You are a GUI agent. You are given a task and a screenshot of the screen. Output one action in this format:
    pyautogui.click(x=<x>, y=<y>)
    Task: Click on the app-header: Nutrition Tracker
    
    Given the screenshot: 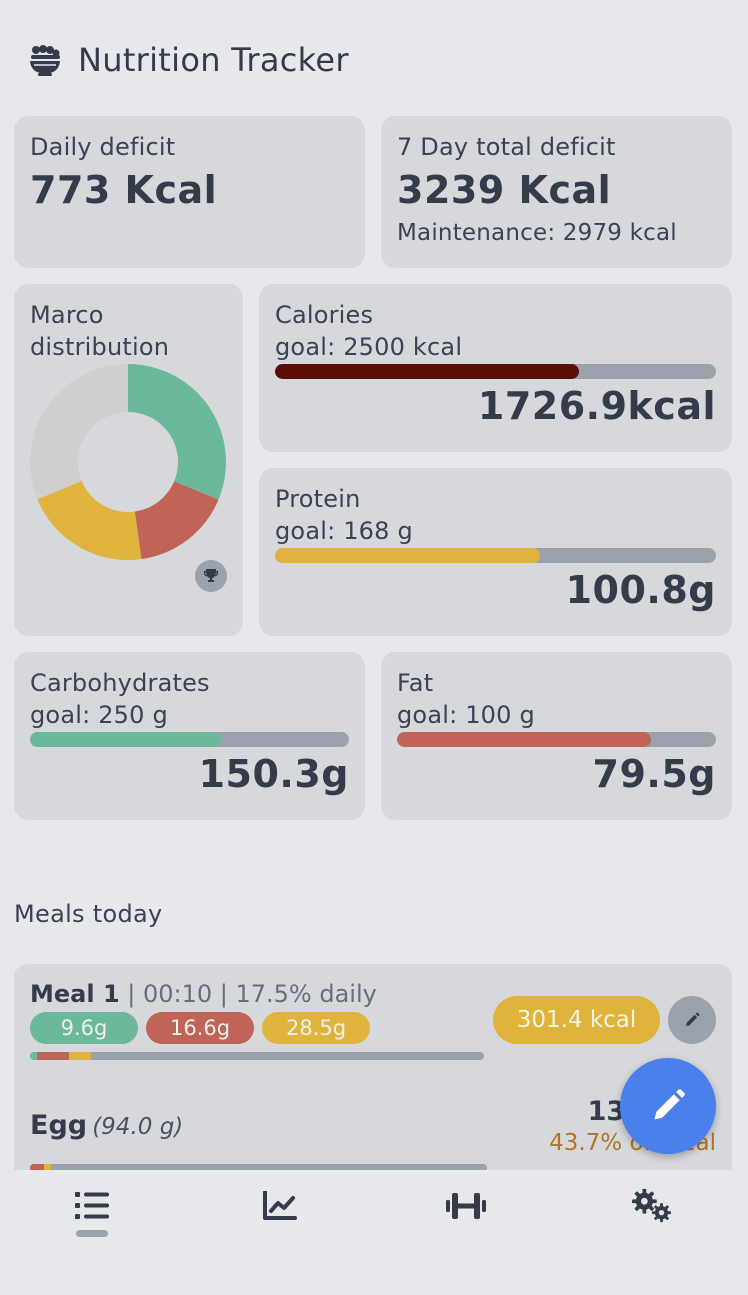 What is the action you would take?
    pyautogui.click(x=188, y=60)
    